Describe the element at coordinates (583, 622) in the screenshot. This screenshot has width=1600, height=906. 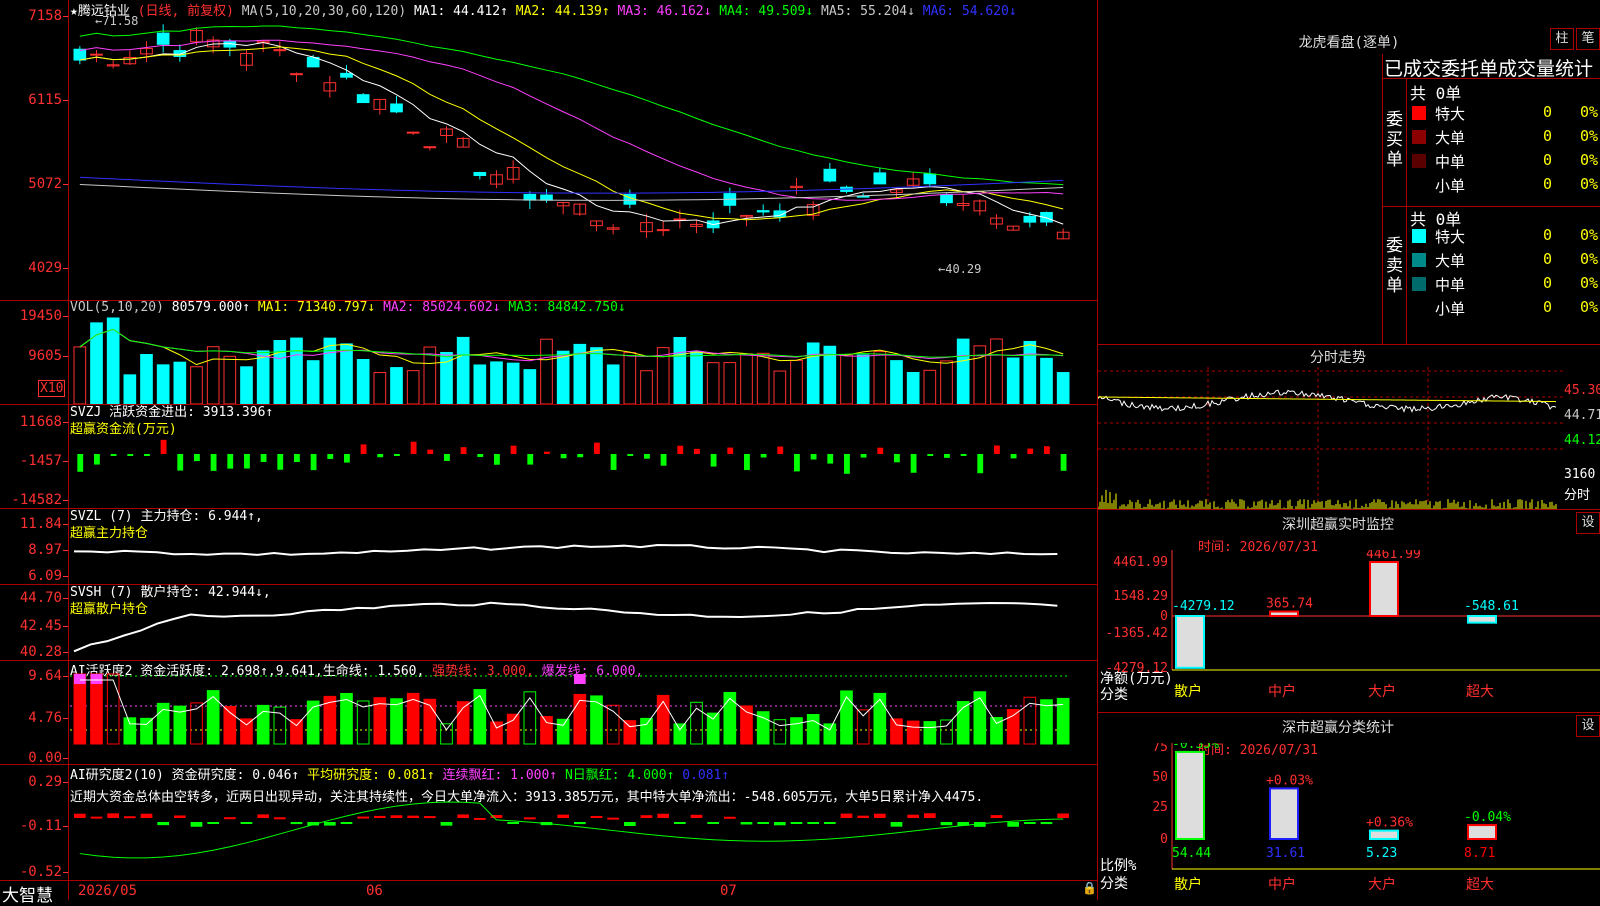
I see `svsh-chart` at that location.